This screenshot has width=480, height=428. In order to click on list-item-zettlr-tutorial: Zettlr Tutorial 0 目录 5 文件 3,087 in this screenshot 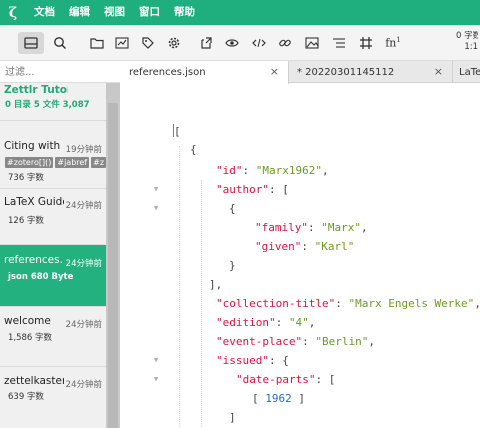, I will do `click(53, 102)`.